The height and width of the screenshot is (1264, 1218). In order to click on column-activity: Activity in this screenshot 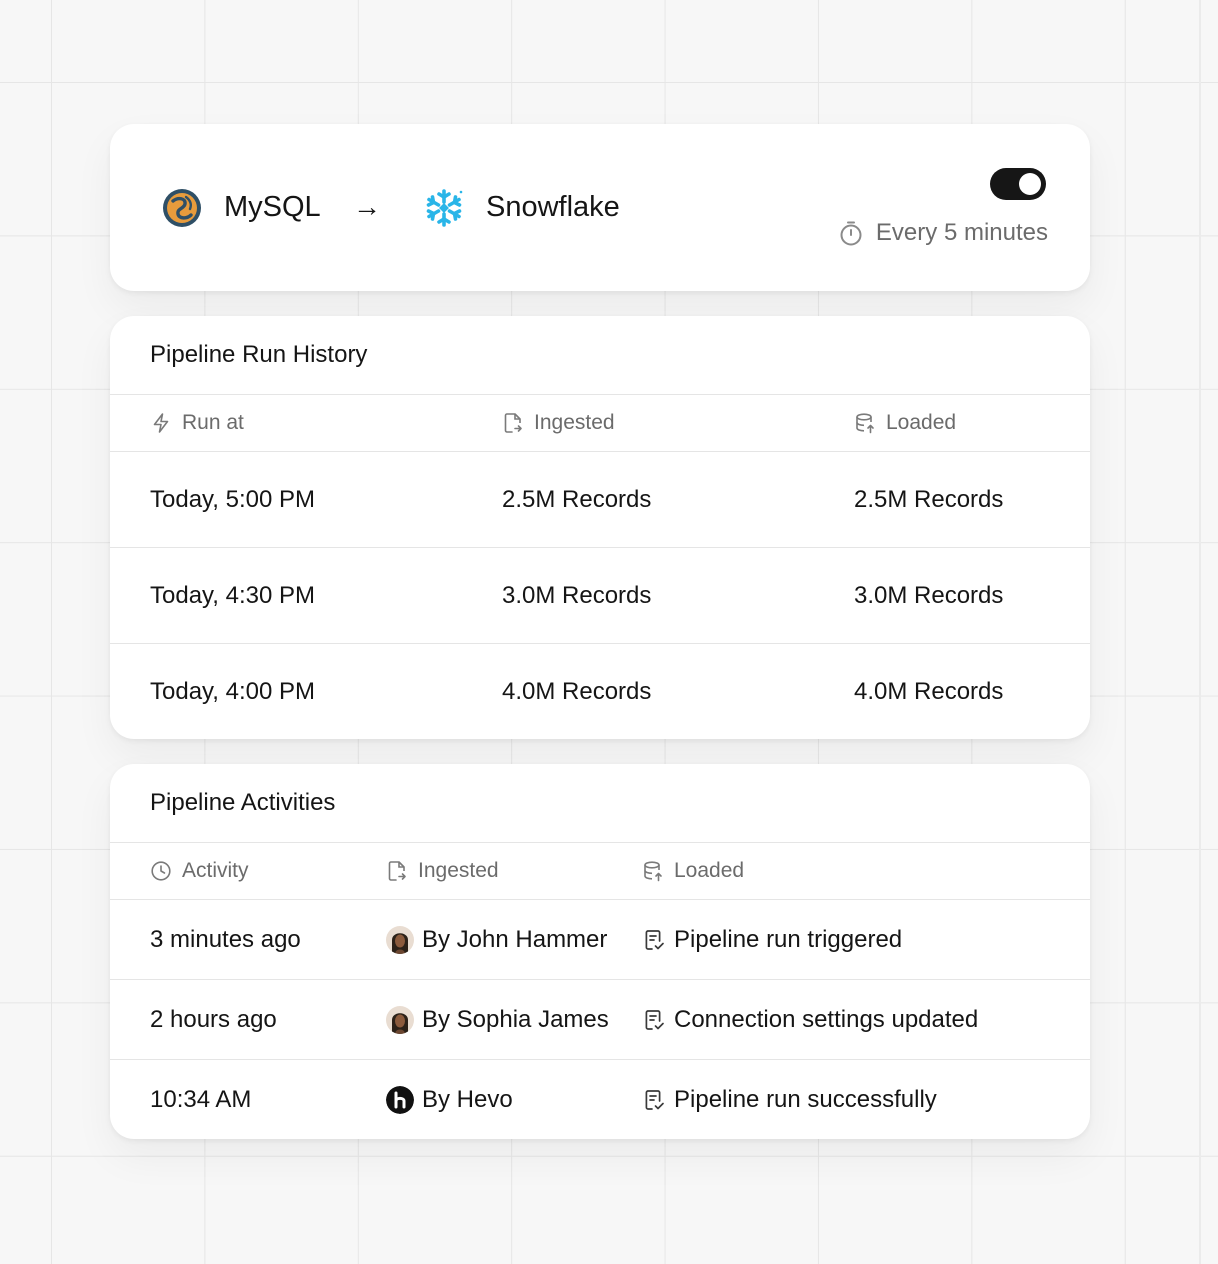, I will do `click(199, 871)`.